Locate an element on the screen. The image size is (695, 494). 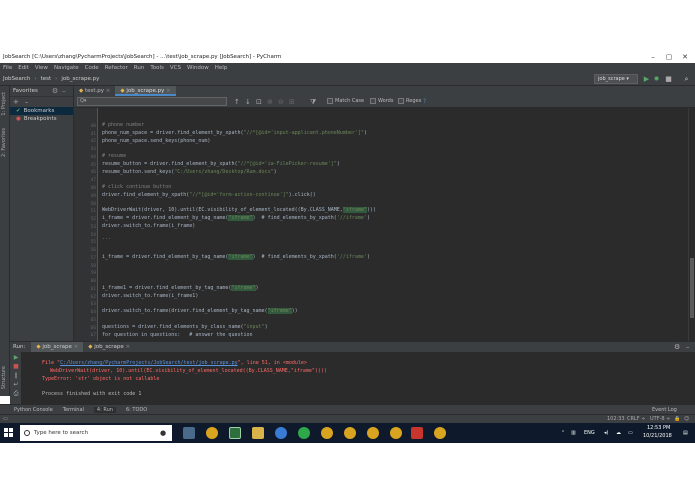
previous-occurrence-icon: ↑ is located at coordinates (237, 102).